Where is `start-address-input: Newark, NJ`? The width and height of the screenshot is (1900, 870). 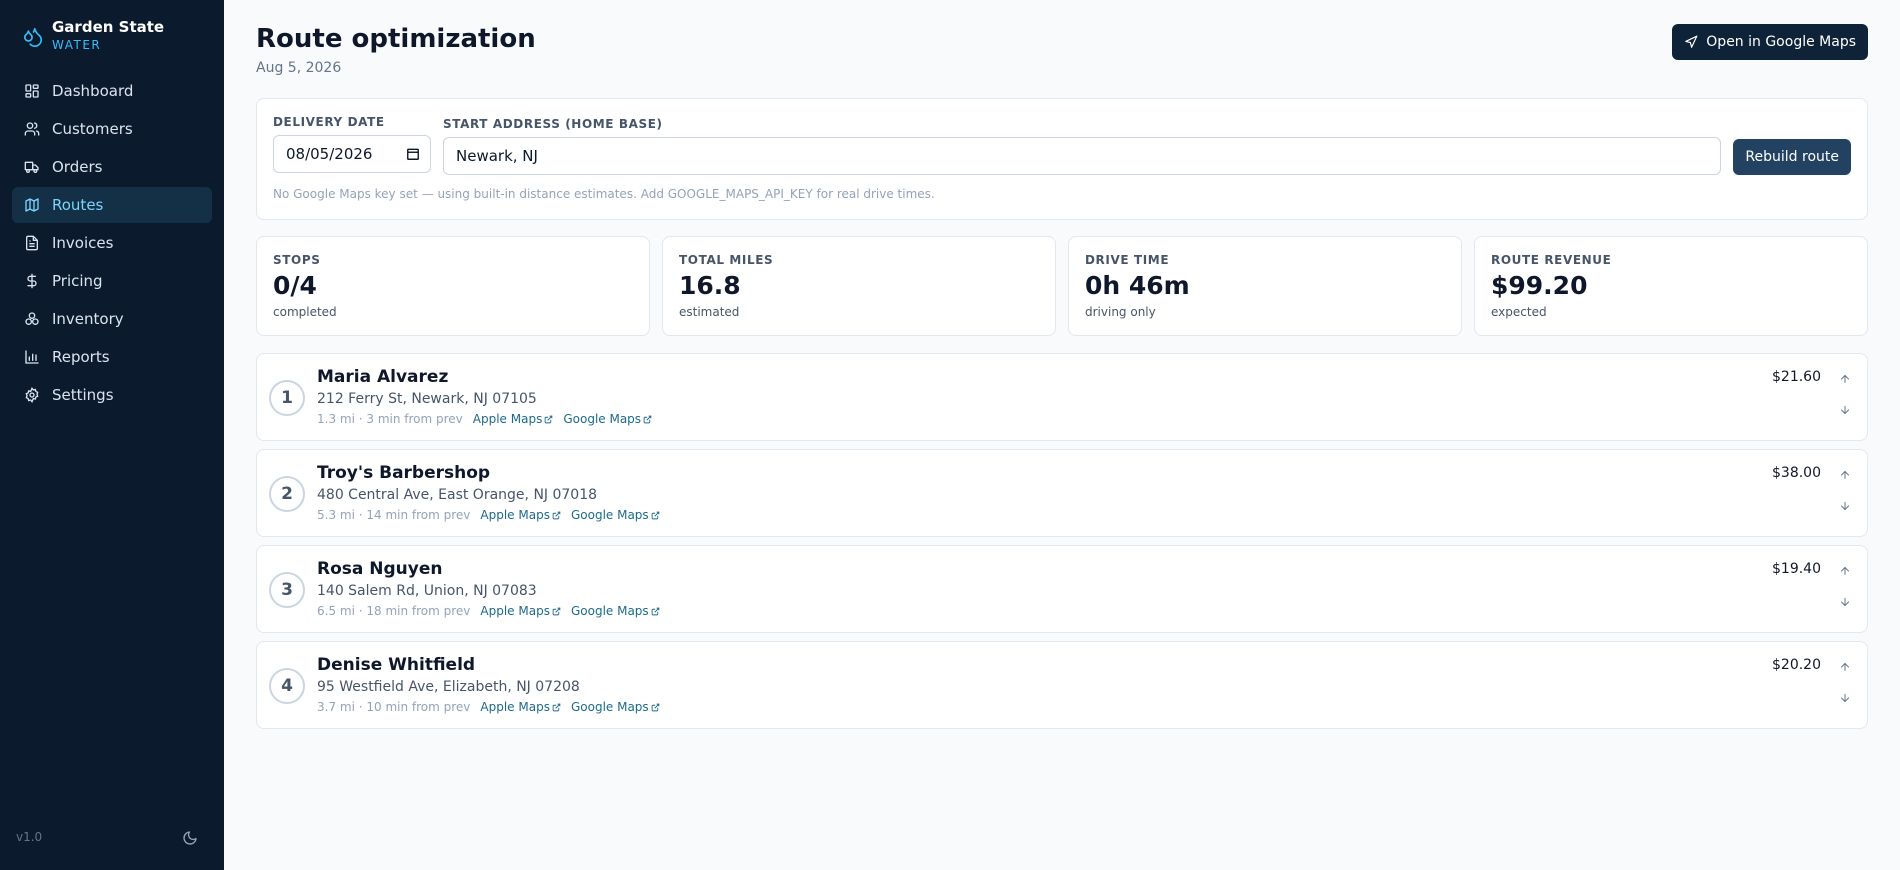 start-address-input: Newark, NJ is located at coordinates (1082, 156).